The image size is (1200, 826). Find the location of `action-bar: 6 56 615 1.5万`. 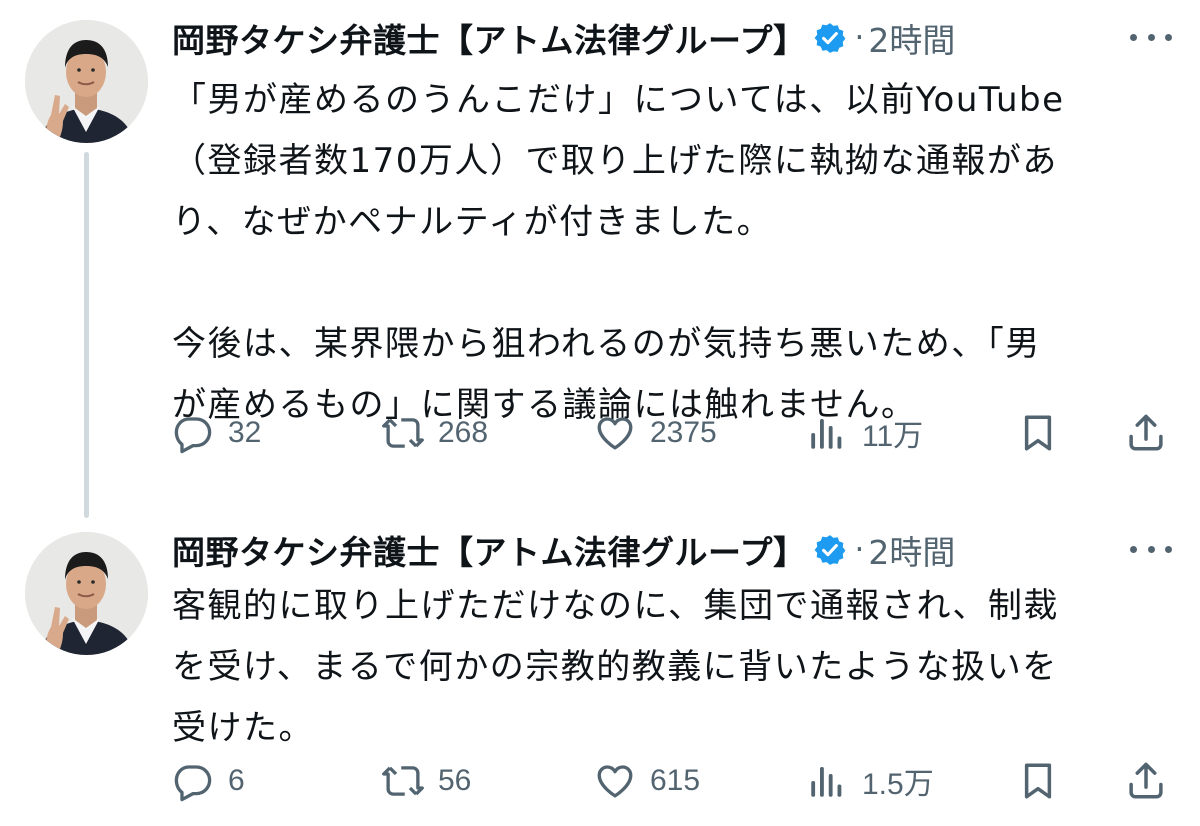

action-bar: 6 56 615 1.5万 is located at coordinates (672, 781).